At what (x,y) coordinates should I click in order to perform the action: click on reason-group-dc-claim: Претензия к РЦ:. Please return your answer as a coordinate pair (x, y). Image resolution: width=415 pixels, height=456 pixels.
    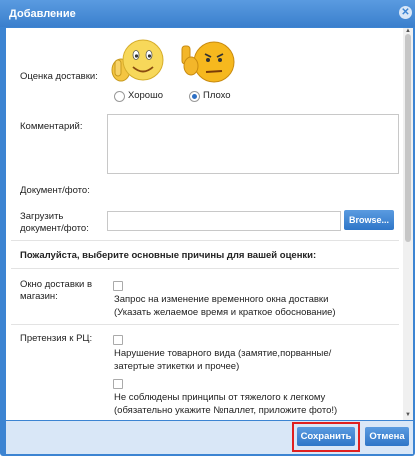
    Looking at the image, I should click on (56, 338).